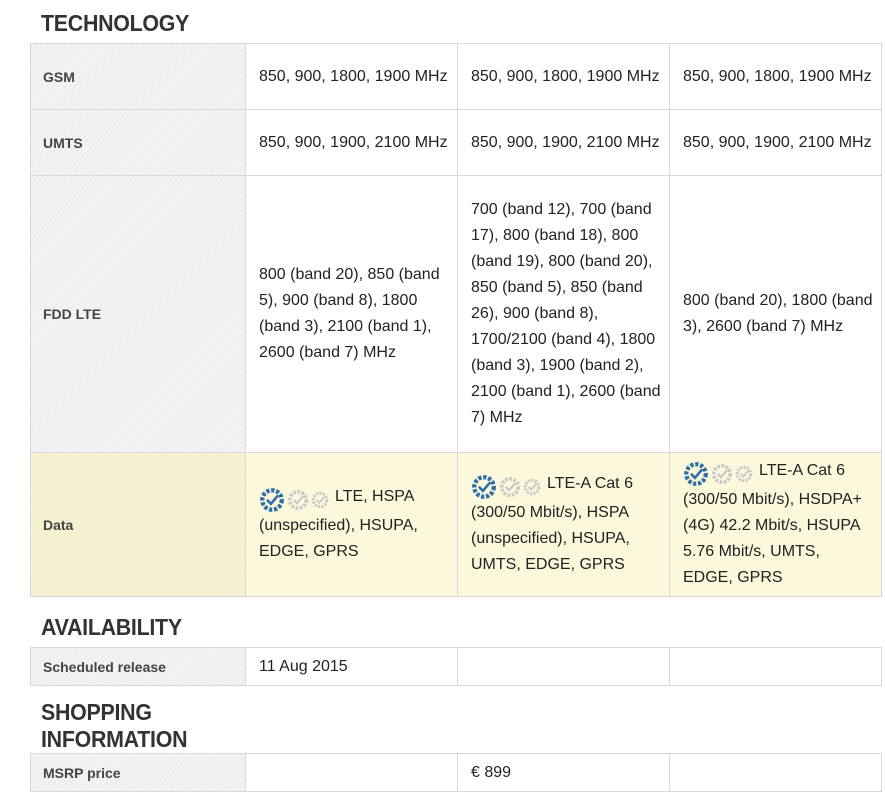  Describe the element at coordinates (351, 666) in the screenshot. I see `scheduled-release-value-1: 11 Aug 2015` at that location.